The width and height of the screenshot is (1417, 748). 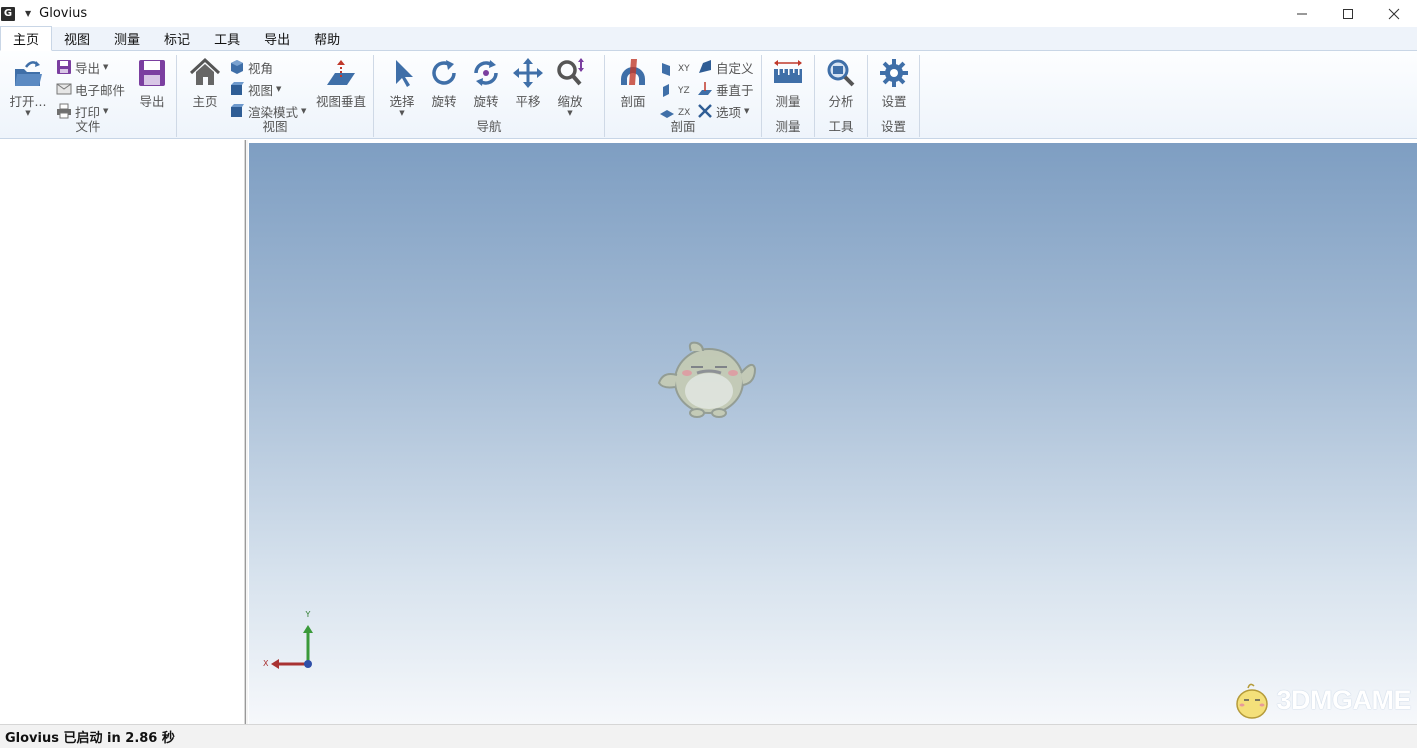 I want to click on x-axis-label: X, so click(x=266, y=663).